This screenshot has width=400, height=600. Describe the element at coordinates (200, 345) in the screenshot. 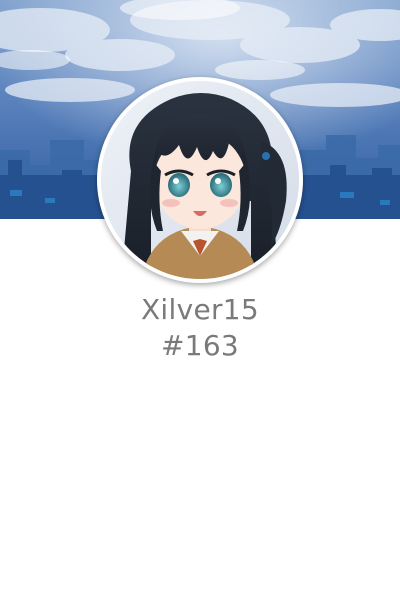

I see `rank-number: #163` at that location.